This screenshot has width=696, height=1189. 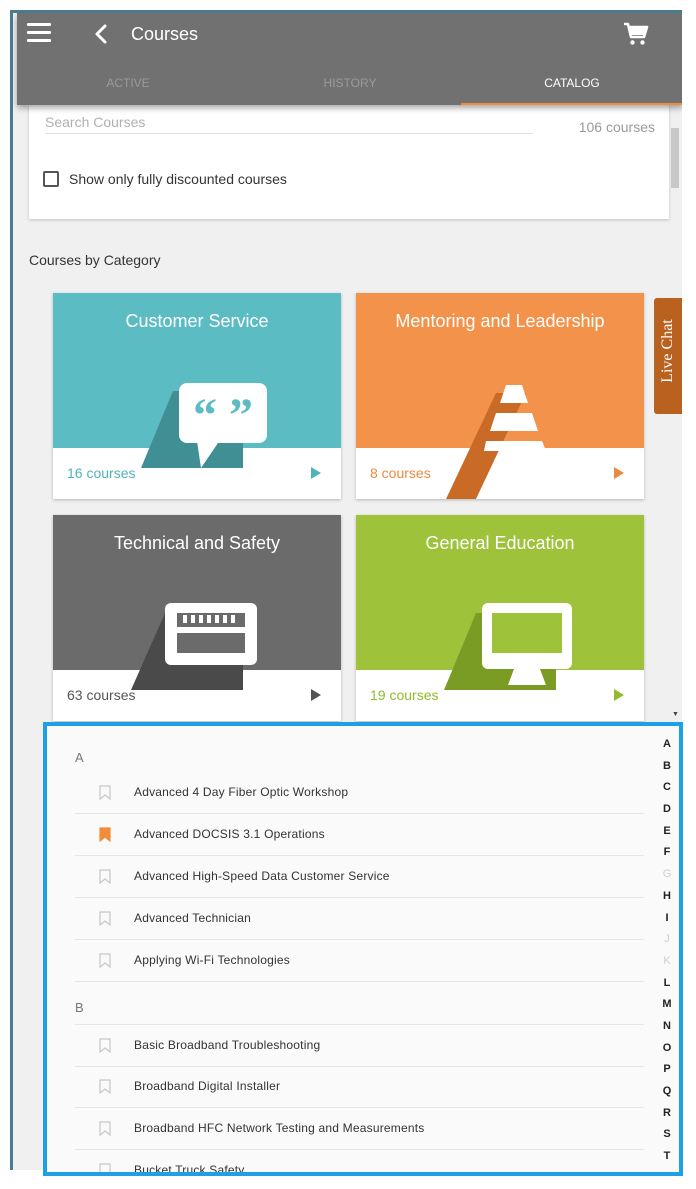 I want to click on course-count: 106 courses, so click(x=616, y=127).